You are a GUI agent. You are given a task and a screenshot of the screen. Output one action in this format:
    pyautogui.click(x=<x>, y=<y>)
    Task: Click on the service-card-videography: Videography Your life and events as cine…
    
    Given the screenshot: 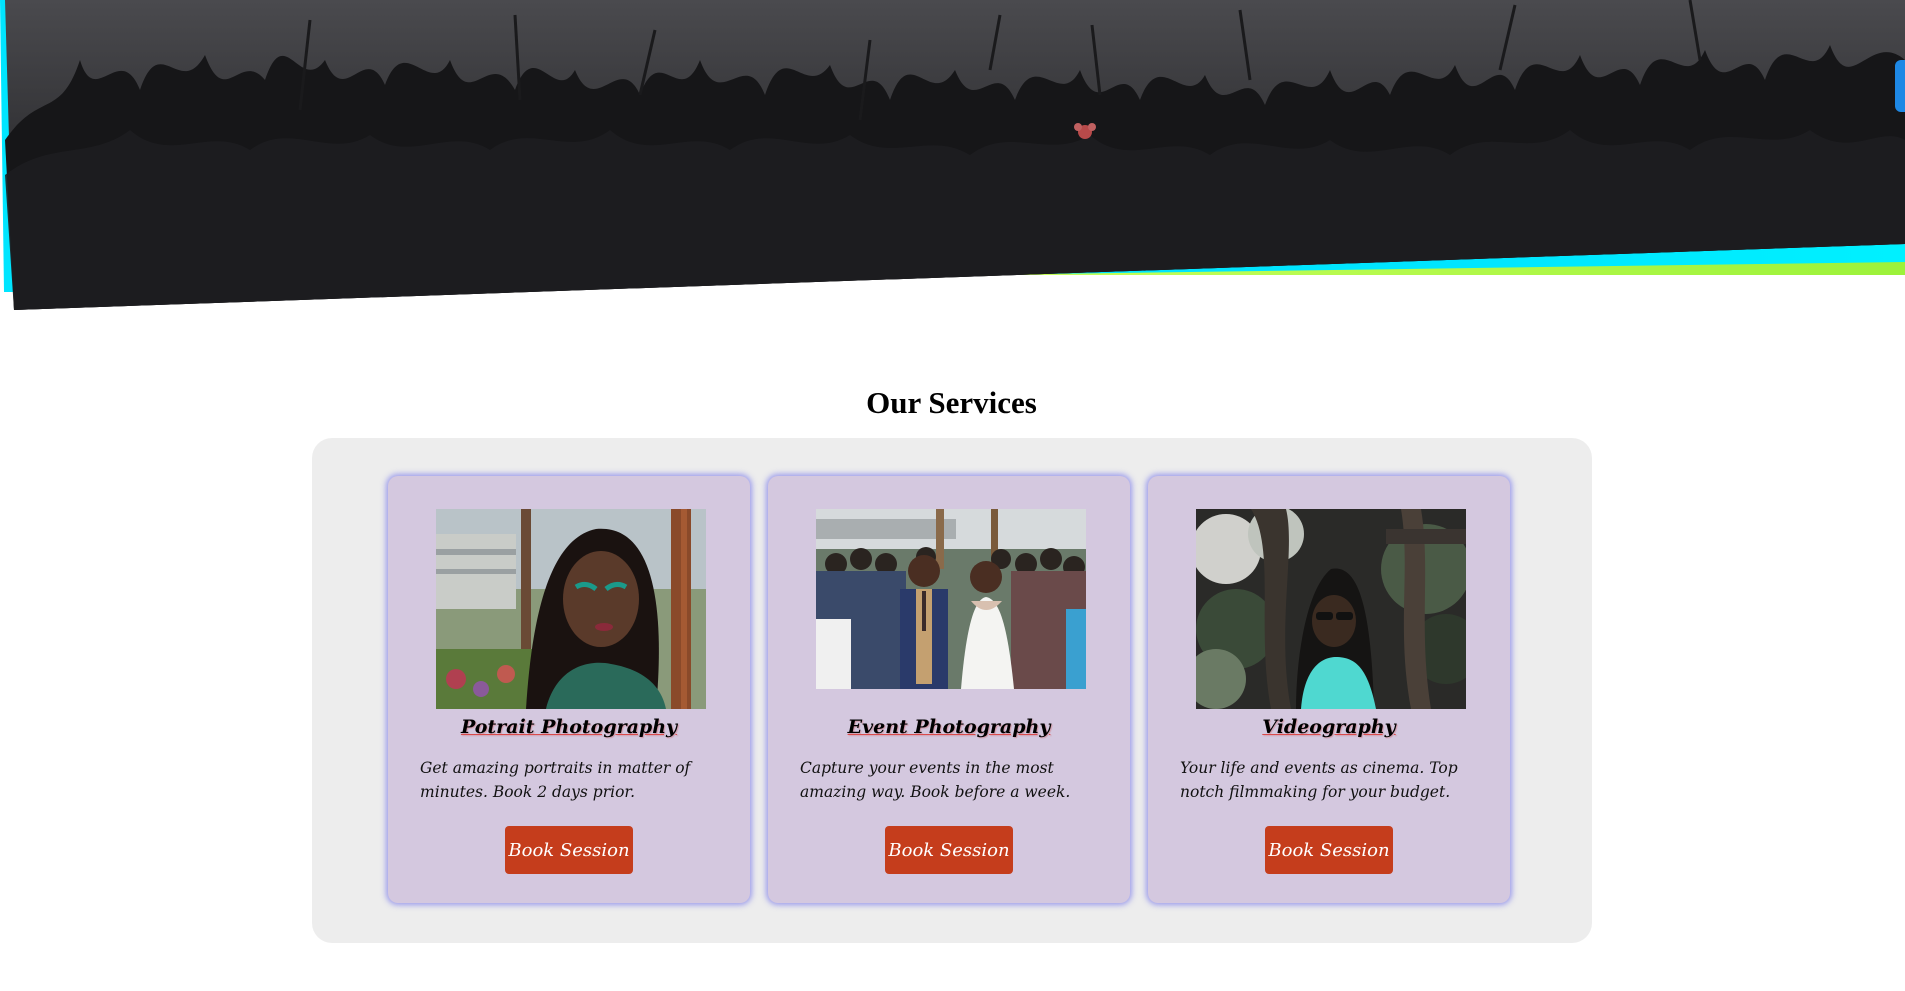 What is the action you would take?
    pyautogui.click(x=1329, y=689)
    